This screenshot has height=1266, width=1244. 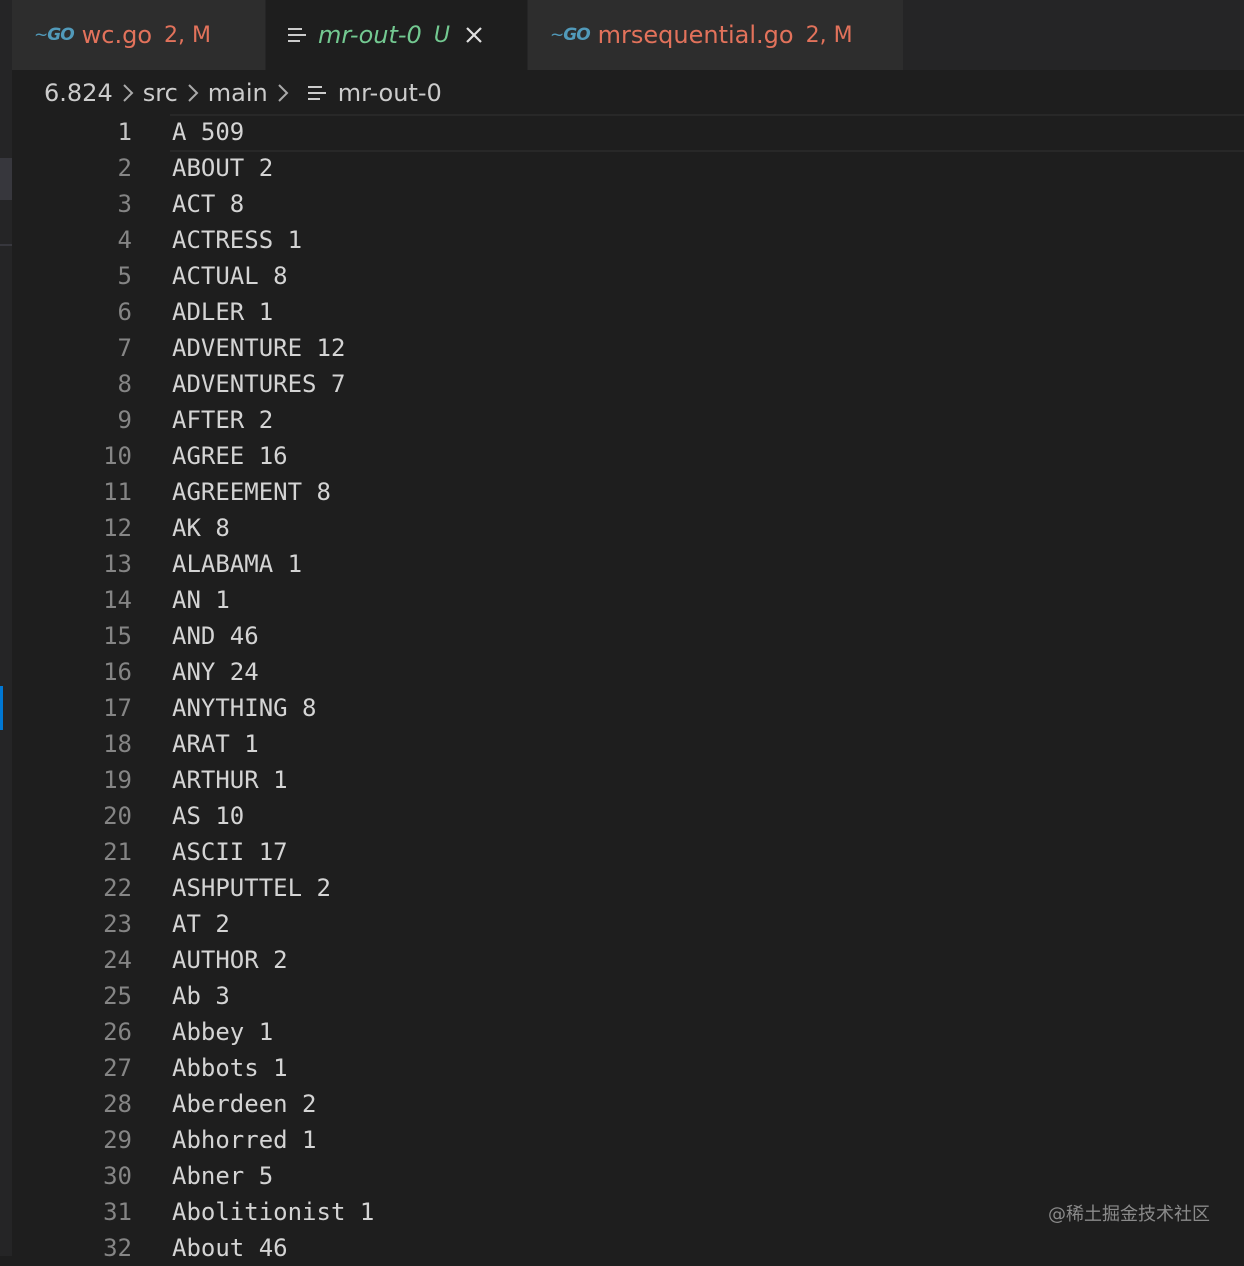 What do you see at coordinates (117, 1248) in the screenshot?
I see `line-number: 32` at bounding box center [117, 1248].